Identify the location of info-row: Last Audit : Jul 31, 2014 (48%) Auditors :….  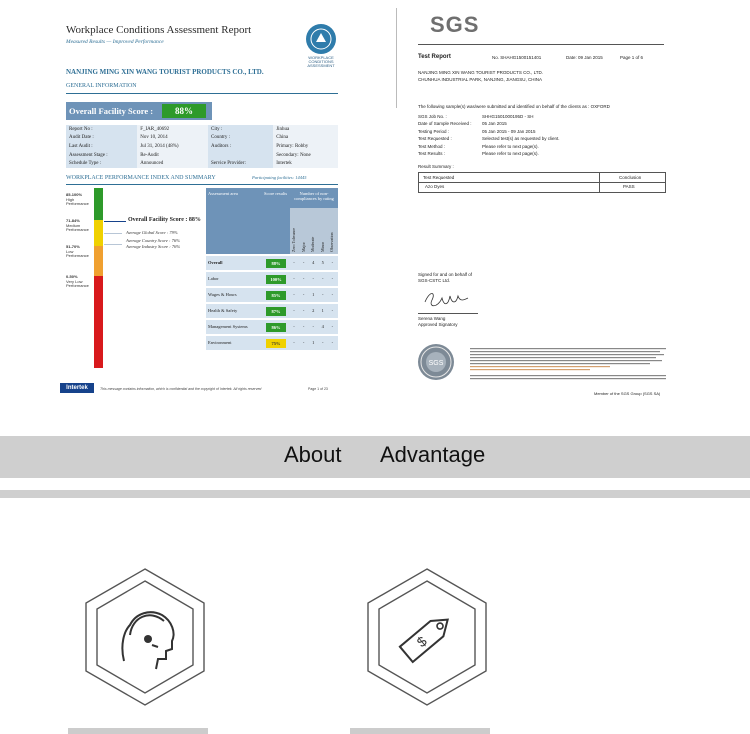
(202, 146).